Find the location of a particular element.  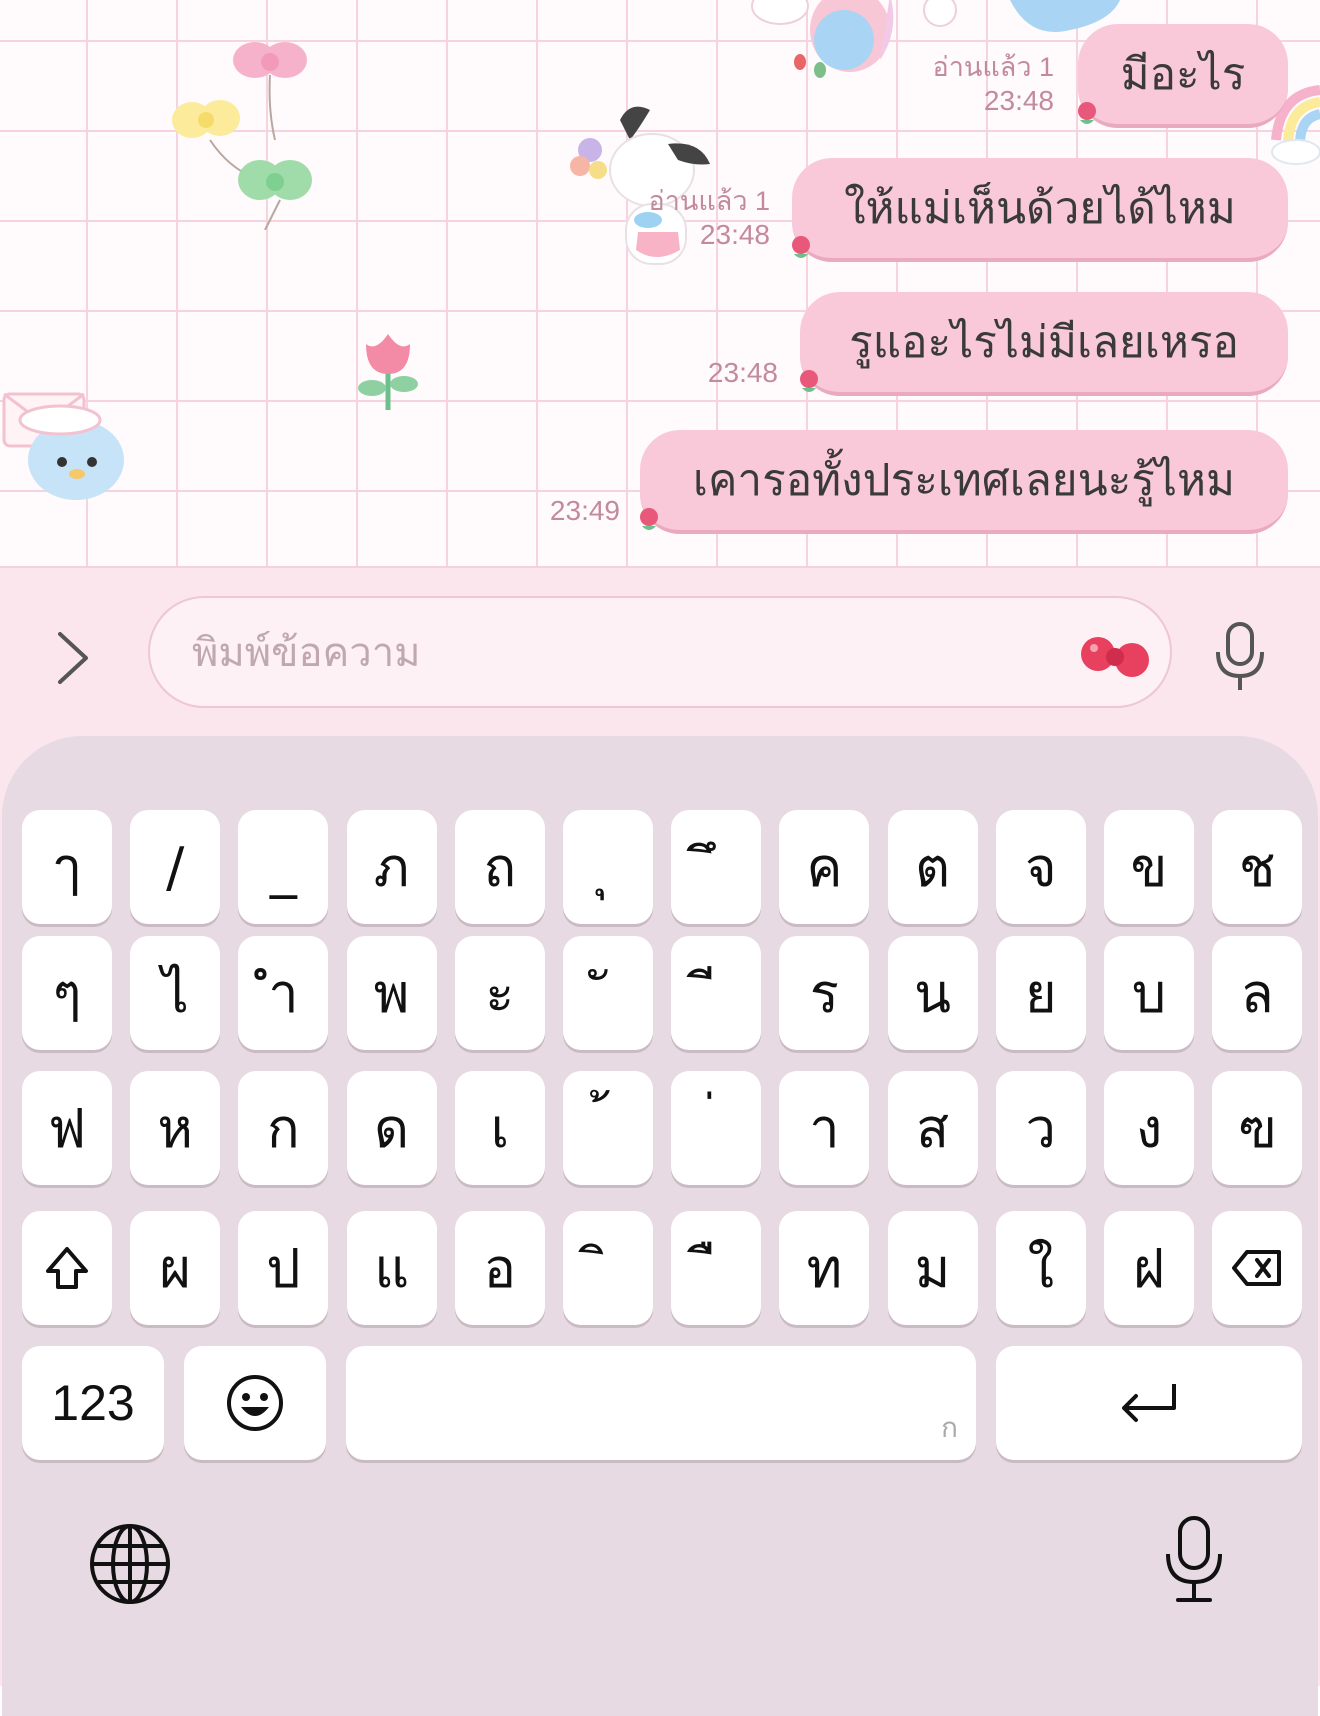

key-row4-0: ผ is located at coordinates (175, 1268).